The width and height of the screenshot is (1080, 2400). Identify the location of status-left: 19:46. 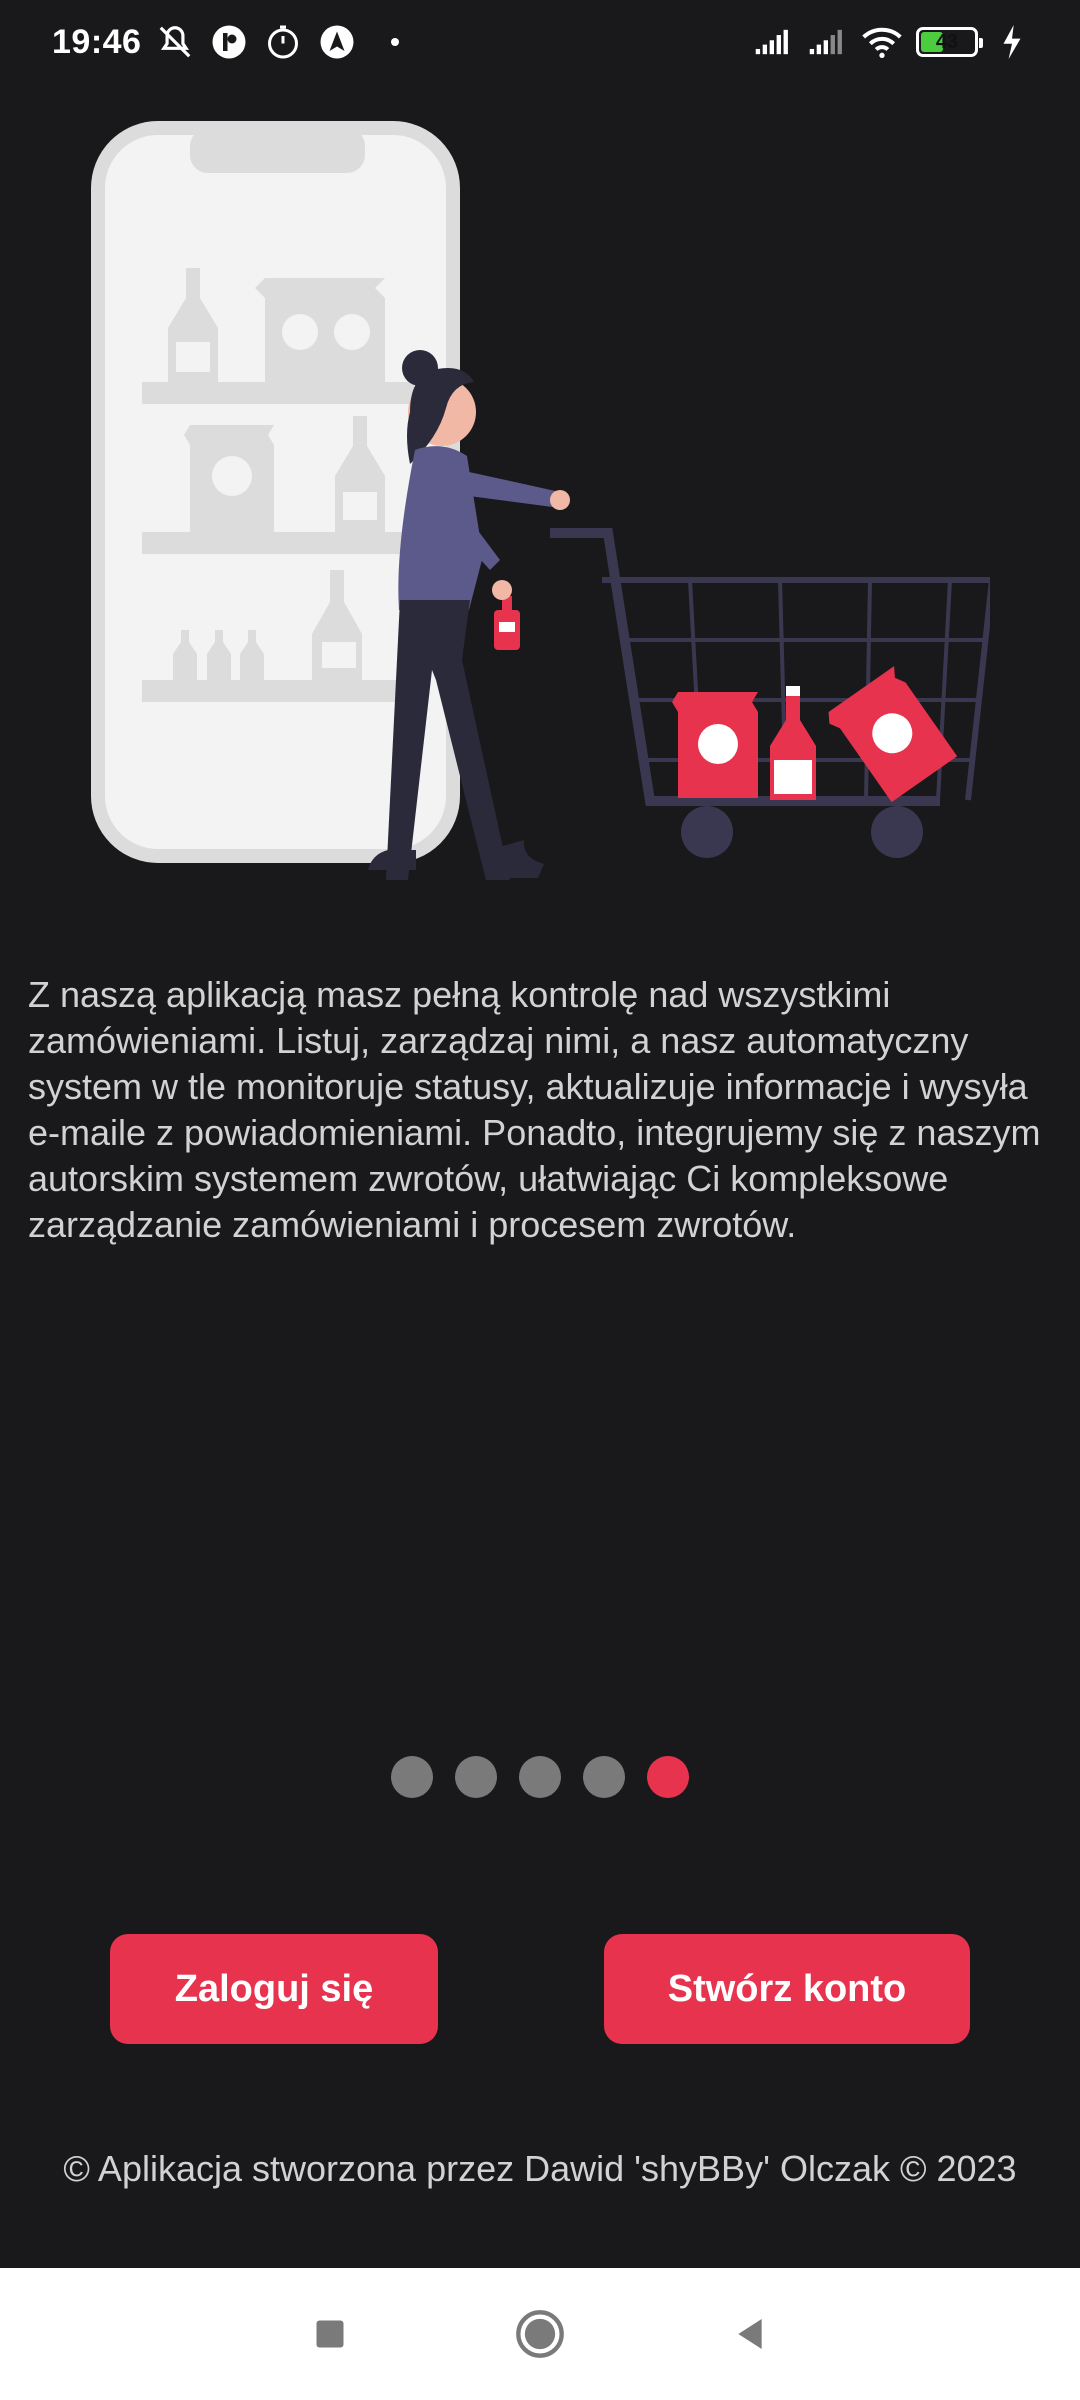
(226, 42).